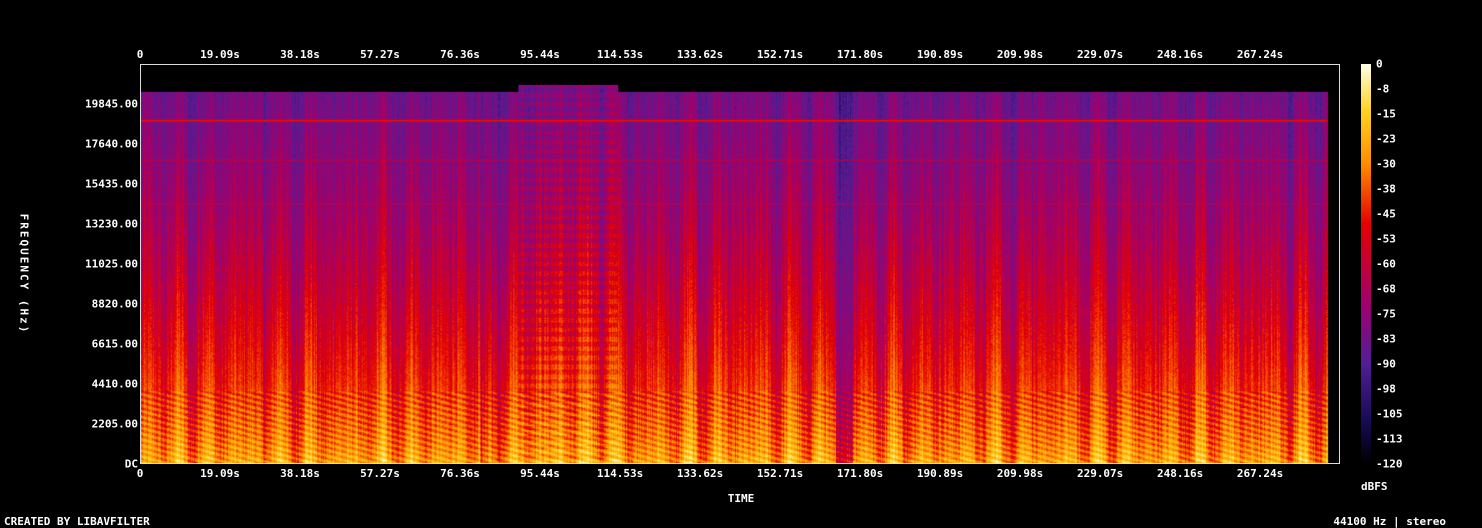 The height and width of the screenshot is (528, 1482). I want to click on x-tick-label-bottom: 171.80s, so click(860, 473).